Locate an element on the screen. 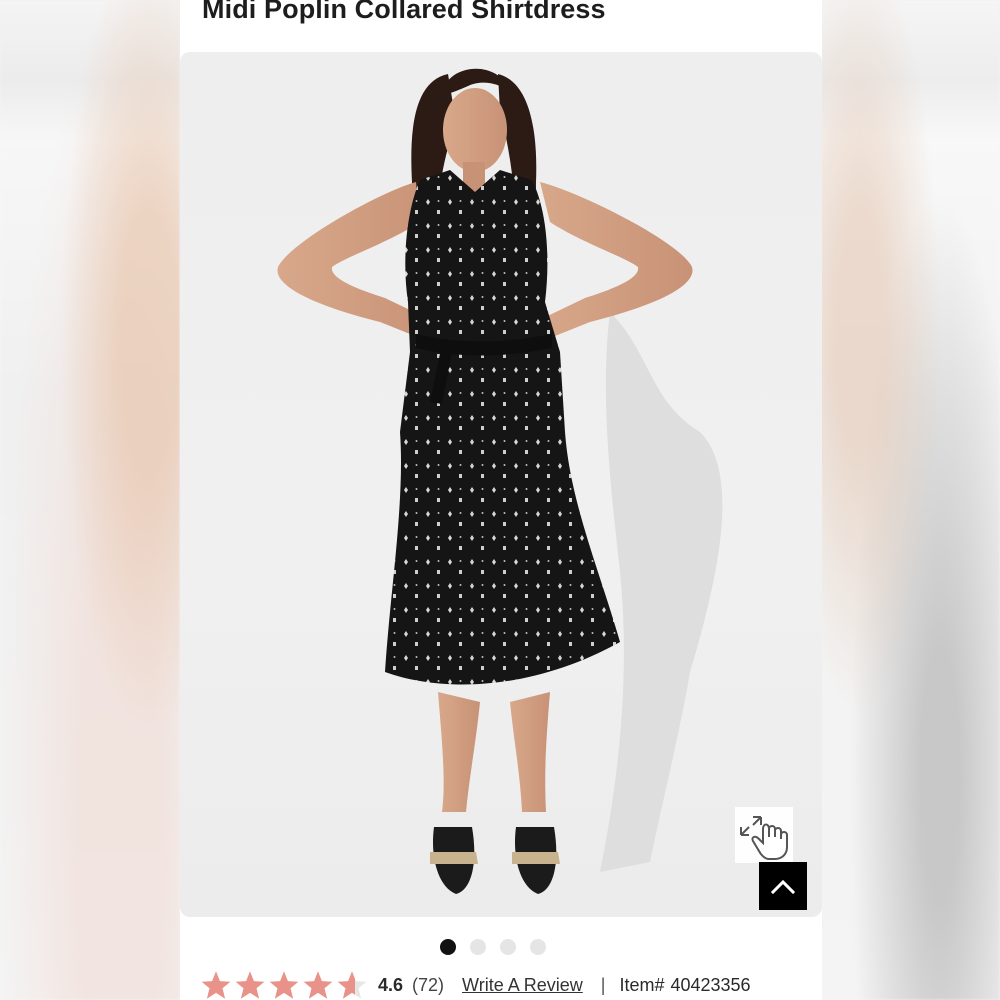 Image resolution: width=1000 pixels, height=1000 pixels. product-title: Midi Poplin Collared Shirtdress is located at coordinates (404, 12).